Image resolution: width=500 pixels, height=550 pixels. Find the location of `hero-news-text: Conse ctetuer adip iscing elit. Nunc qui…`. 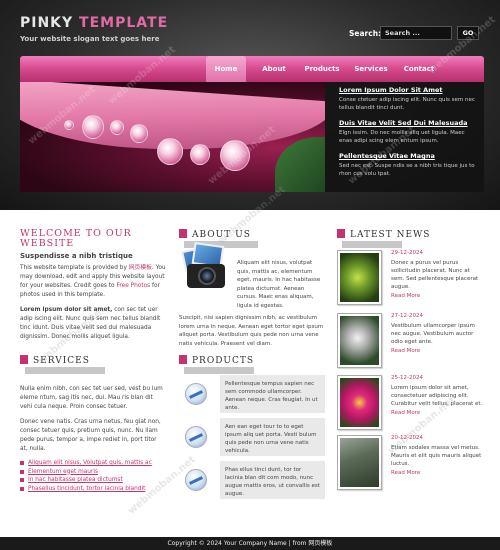

hero-news-text: Conse ctetuer adip iscing elit. Nunc qui… is located at coordinates (407, 104).